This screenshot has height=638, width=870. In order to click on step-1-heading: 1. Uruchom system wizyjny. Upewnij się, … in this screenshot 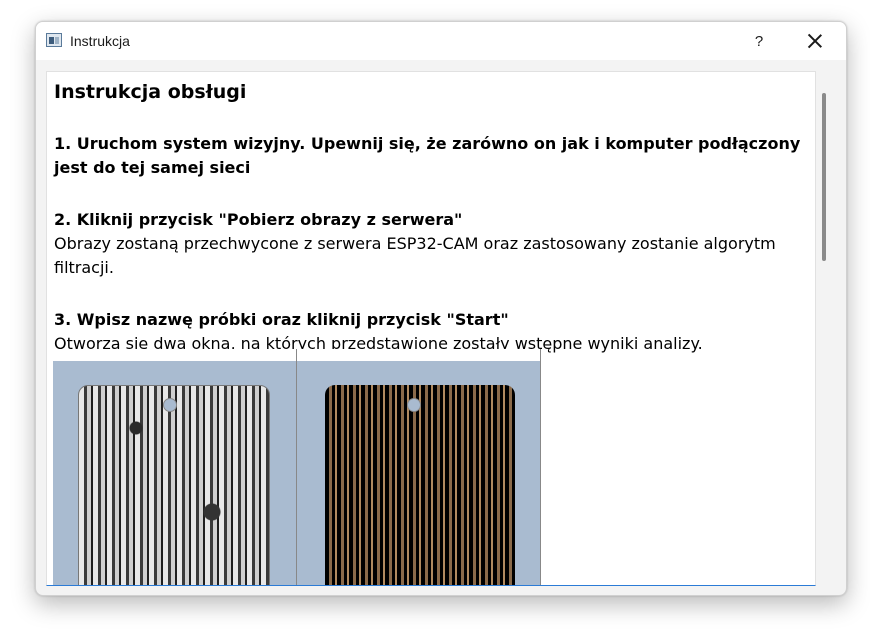, I will do `click(427, 155)`.